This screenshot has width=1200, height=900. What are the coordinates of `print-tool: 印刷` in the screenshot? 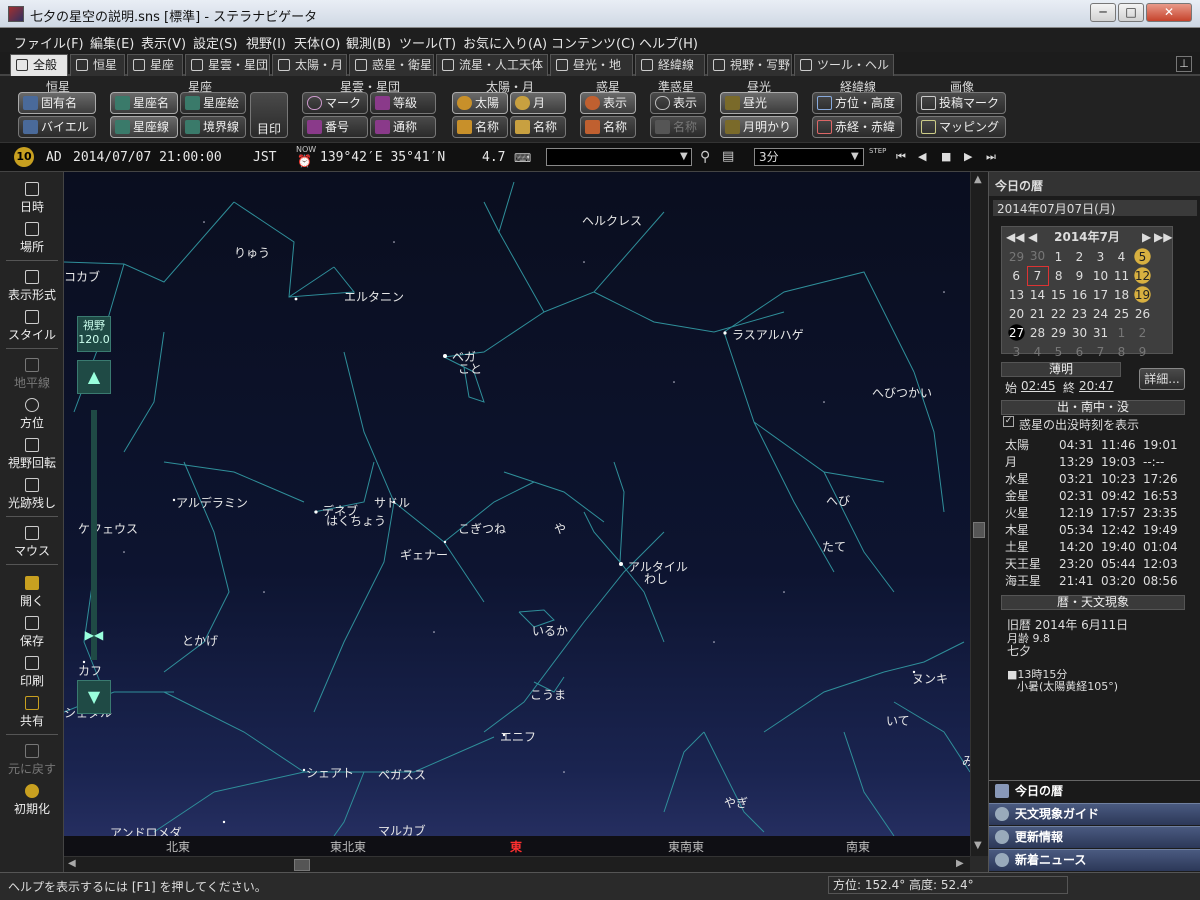 It's located at (32, 672).